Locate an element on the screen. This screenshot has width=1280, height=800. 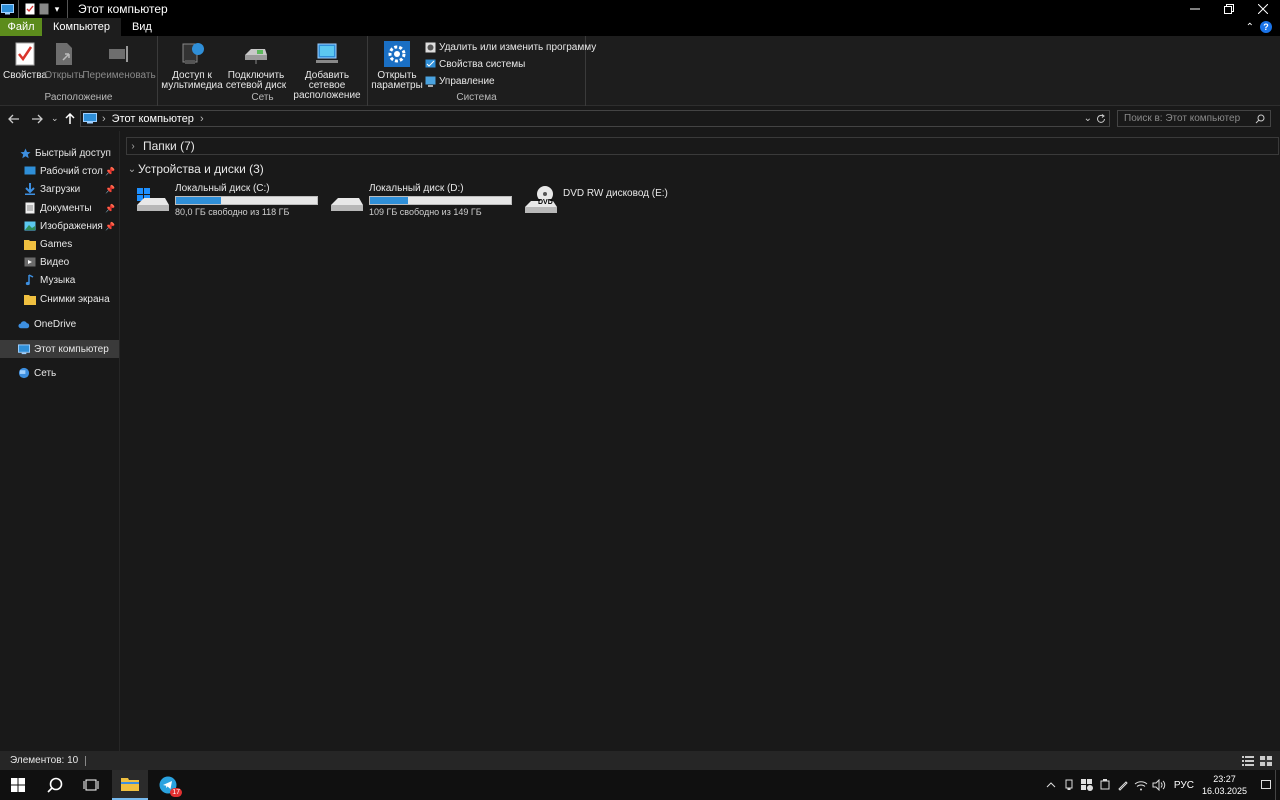
customize-toolbar-icon: ▾ is located at coordinates (57, 9).